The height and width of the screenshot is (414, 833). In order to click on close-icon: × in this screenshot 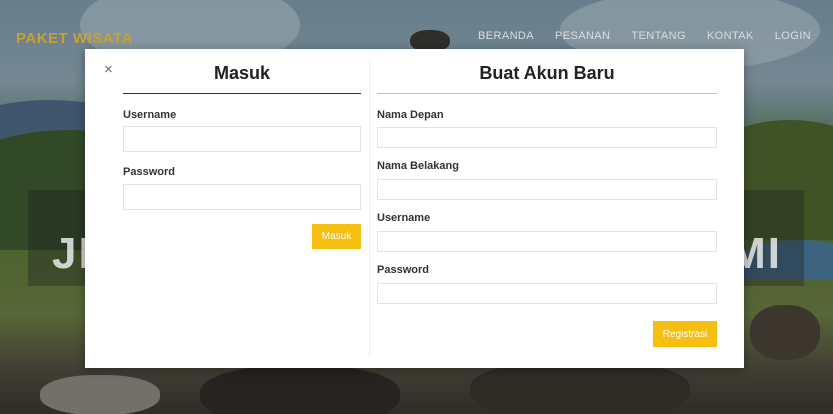, I will do `click(108, 70)`.